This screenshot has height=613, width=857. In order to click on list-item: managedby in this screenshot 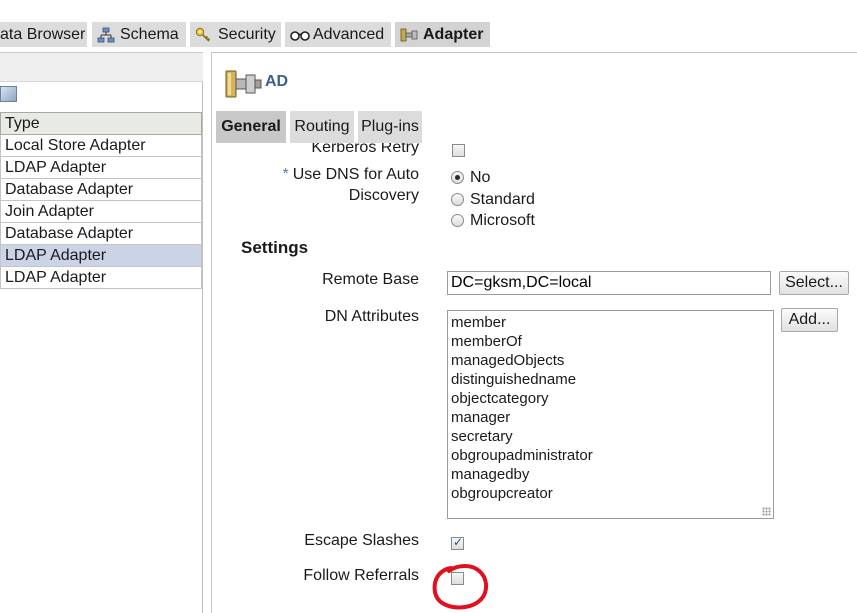, I will do `click(490, 474)`.